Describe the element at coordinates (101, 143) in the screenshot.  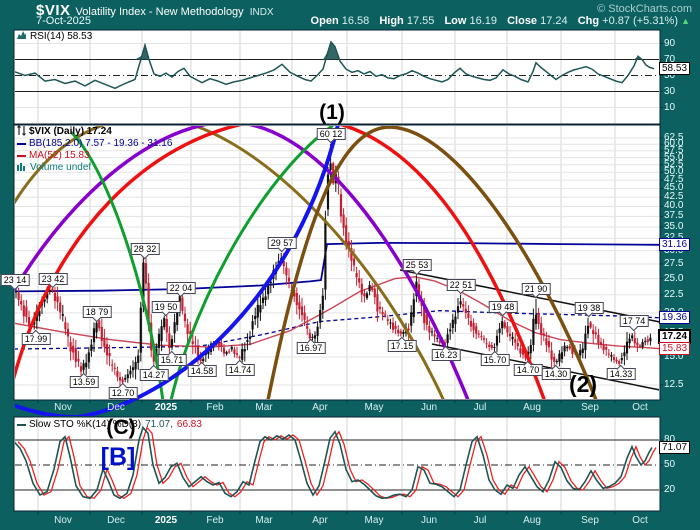
I see `bb-legend-label: BB(185,2.0) 7.57 - 19.36 - 31.16` at that location.